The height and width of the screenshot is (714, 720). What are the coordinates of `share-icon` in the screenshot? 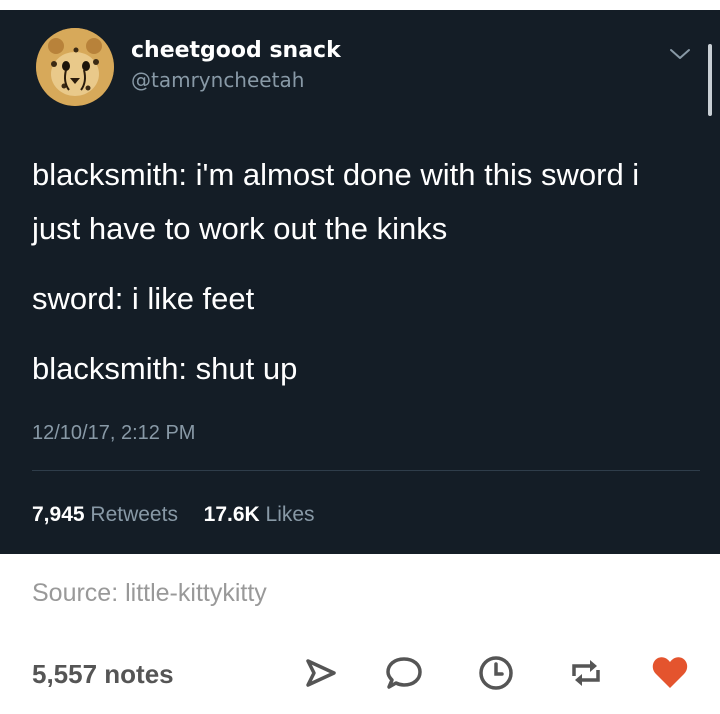 It's located at (320, 673).